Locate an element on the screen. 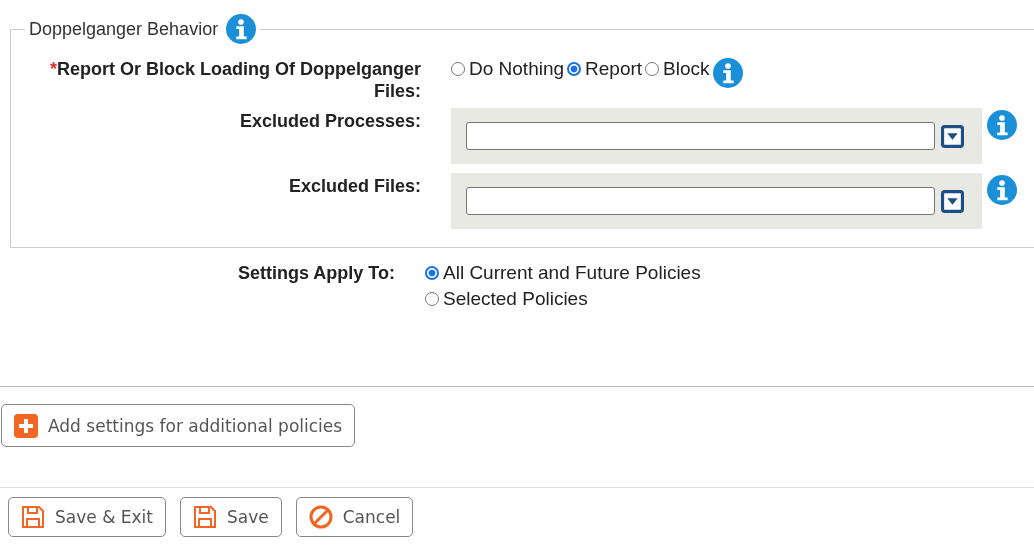  save-button: Save is located at coordinates (231, 517).